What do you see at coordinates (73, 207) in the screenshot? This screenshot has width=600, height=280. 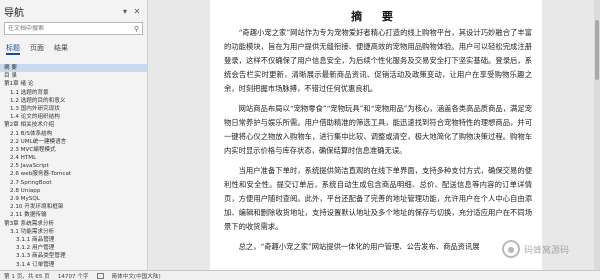 I see `nav-tree-item: 2.10 开发环境和框架` at bounding box center [73, 207].